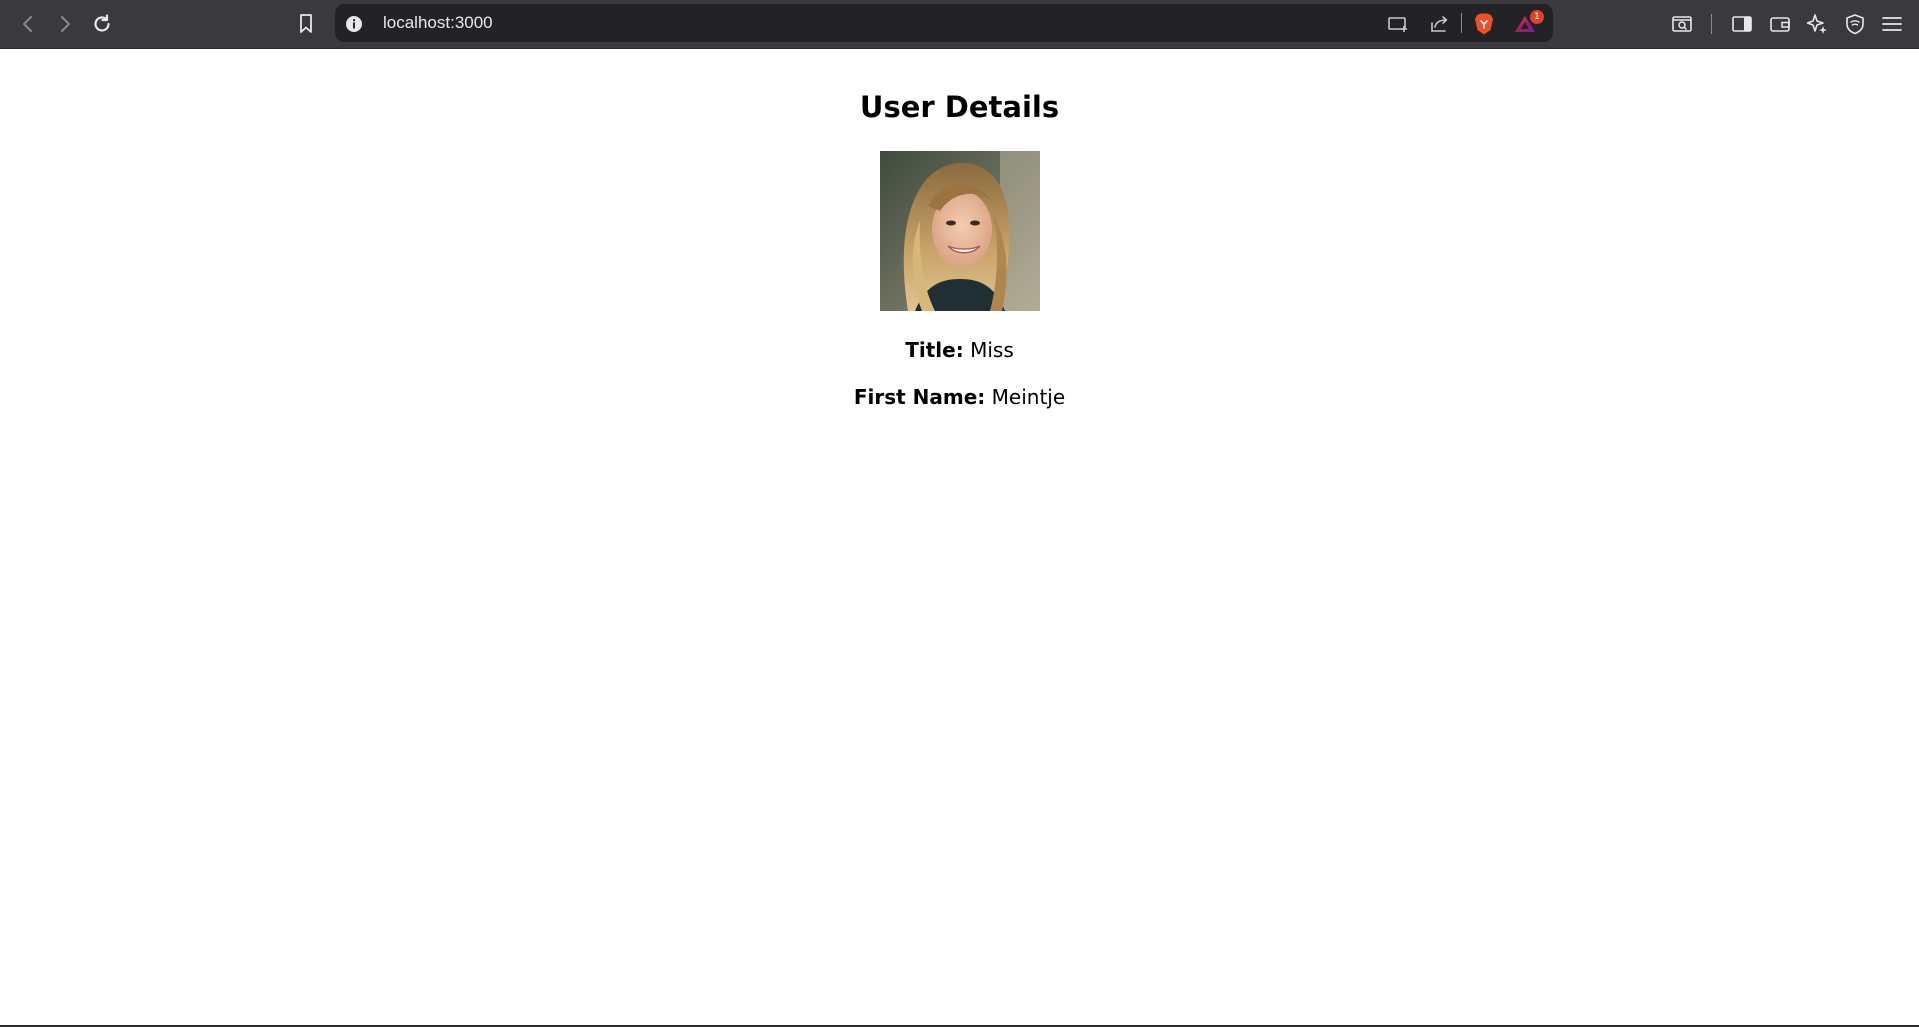  What do you see at coordinates (438, 23) in the screenshot?
I see `url-text: localhost:3000` at bounding box center [438, 23].